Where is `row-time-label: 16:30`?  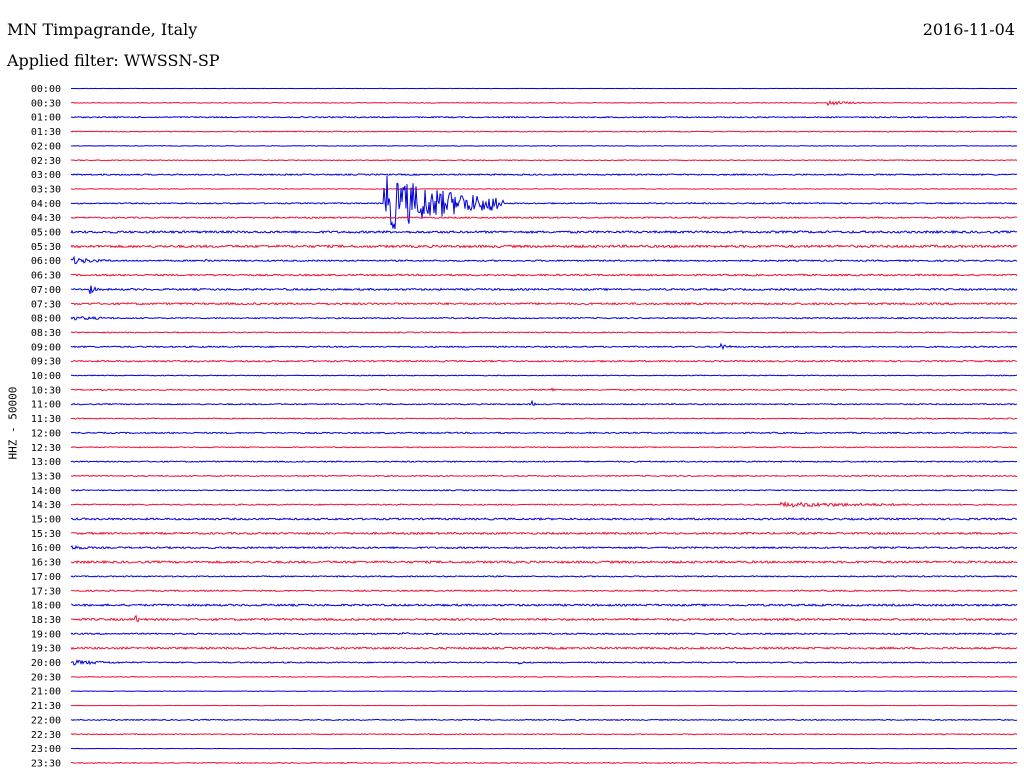 row-time-label: 16:30 is located at coordinates (46, 563).